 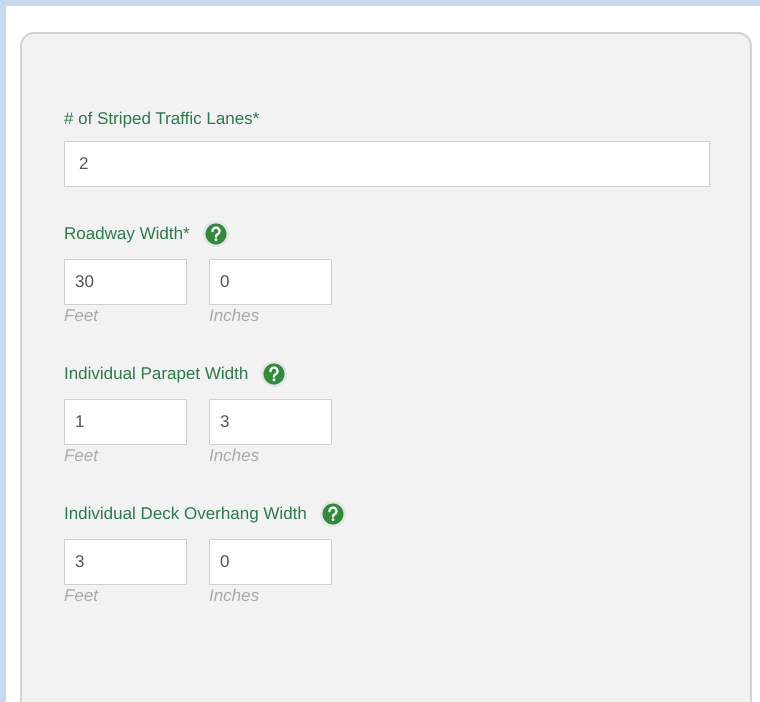 What do you see at coordinates (185, 514) in the screenshot?
I see `field-label: Individual Deck Overhang Width` at bounding box center [185, 514].